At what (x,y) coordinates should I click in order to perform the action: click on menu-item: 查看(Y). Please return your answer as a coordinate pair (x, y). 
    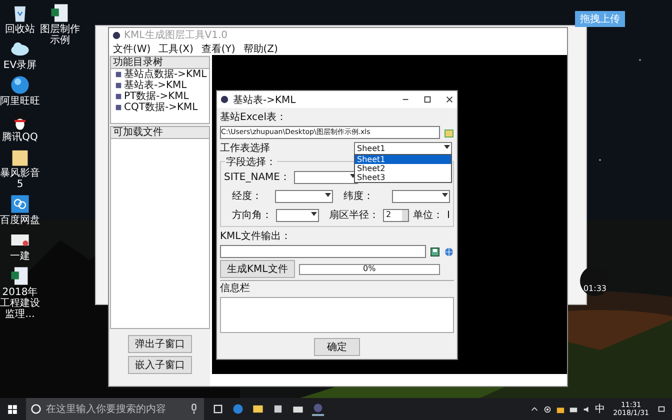
    Looking at the image, I should click on (218, 48).